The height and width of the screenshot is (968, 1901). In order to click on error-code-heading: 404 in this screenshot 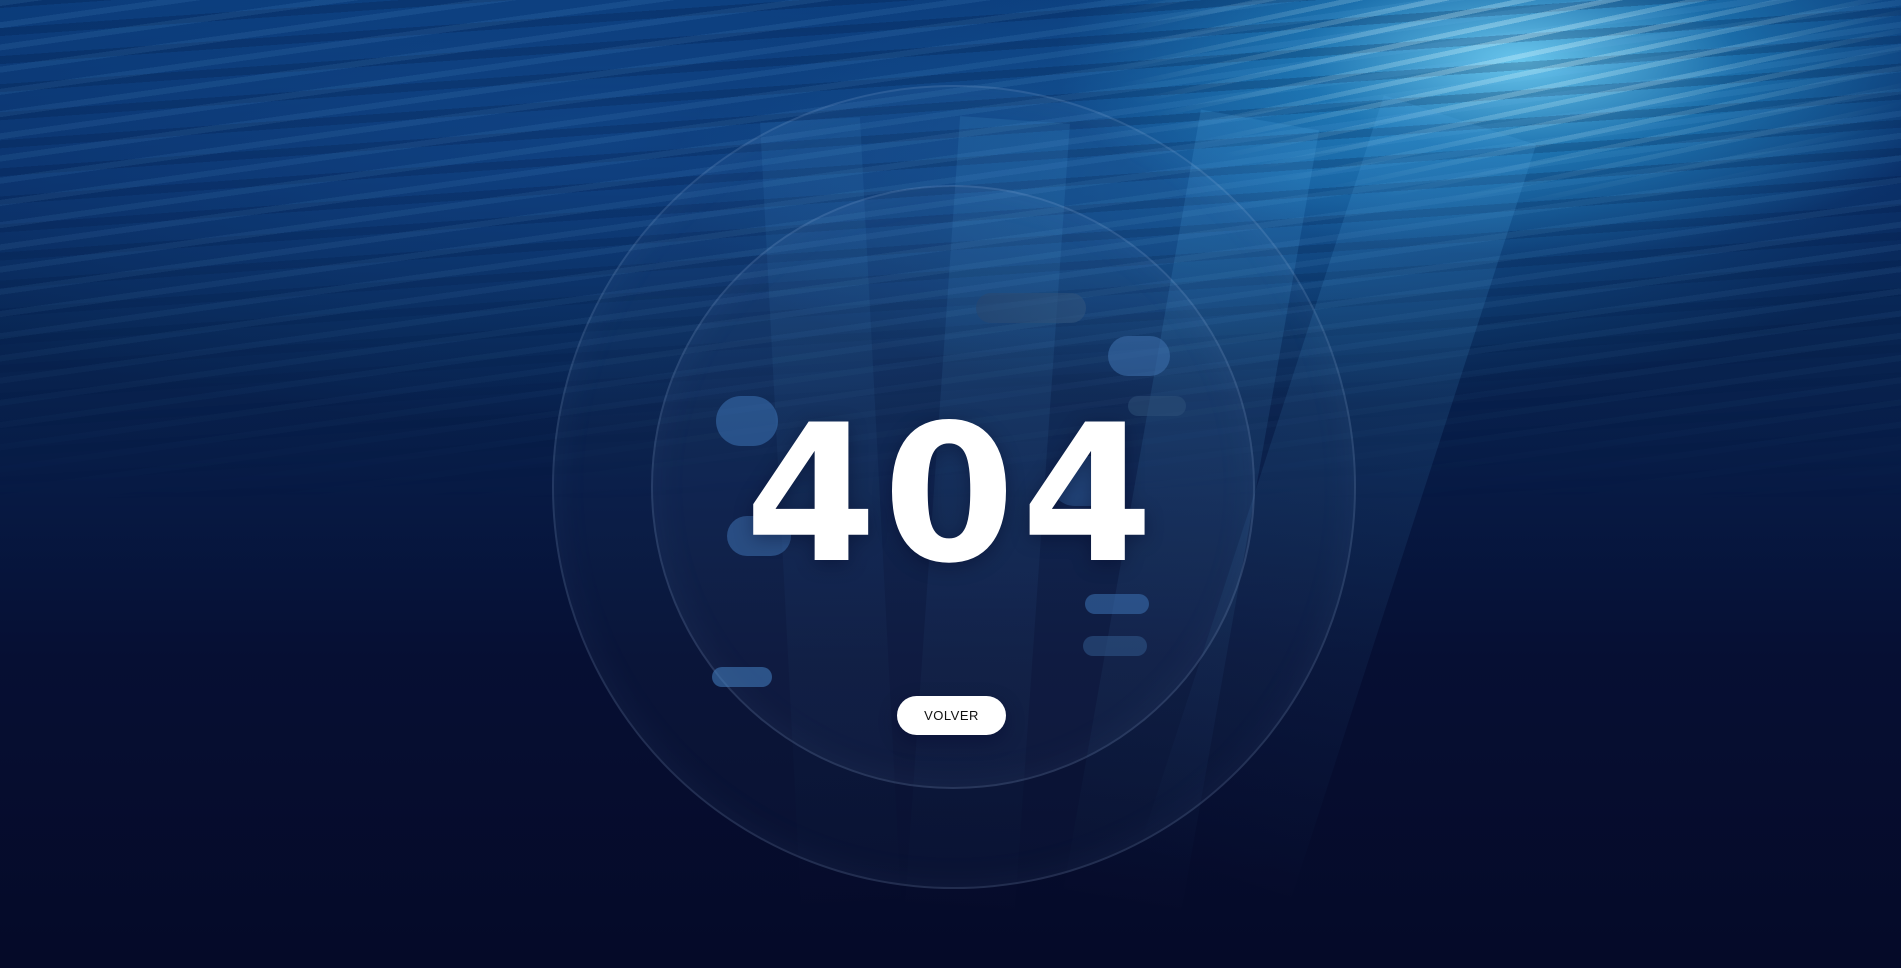, I will do `click(952, 494)`.